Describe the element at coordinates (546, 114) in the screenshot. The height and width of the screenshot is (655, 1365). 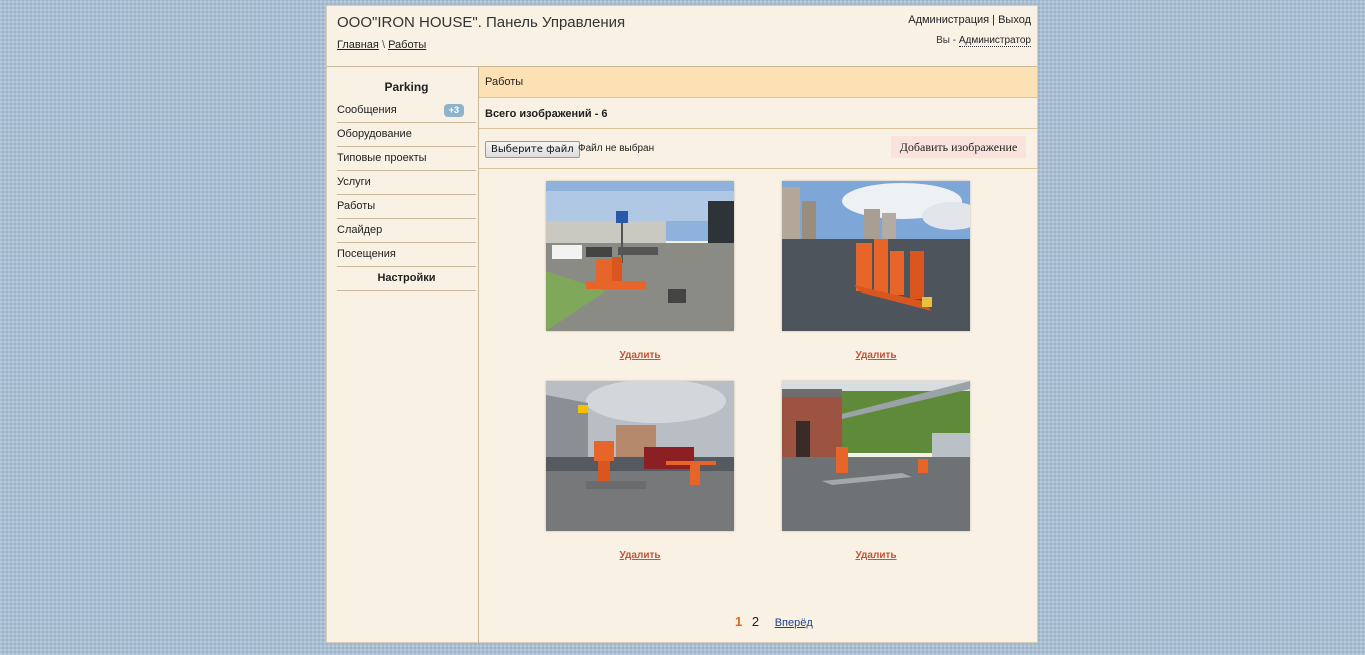
I see `image-count: Всего изображений - 6` at that location.